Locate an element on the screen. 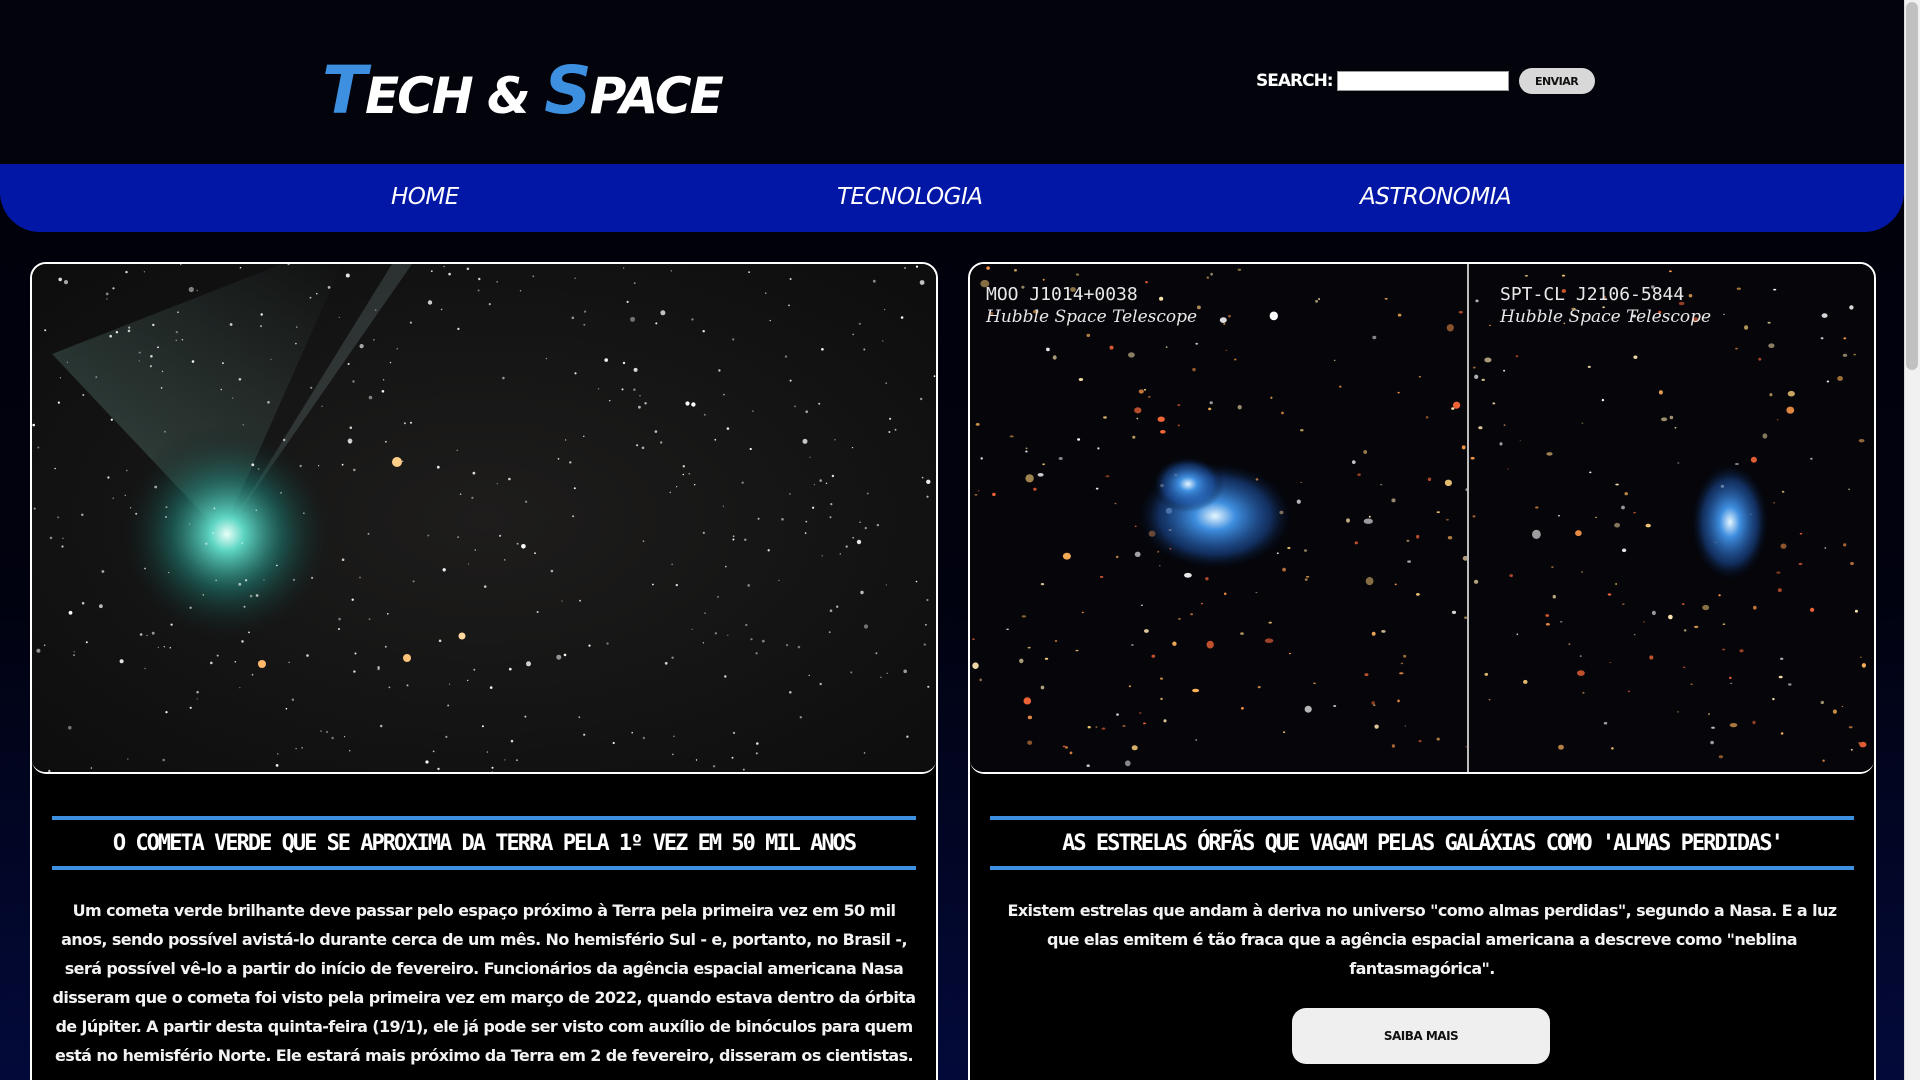  panel-cluster-name: MOO J1014+0038 is located at coordinates (1062, 294).